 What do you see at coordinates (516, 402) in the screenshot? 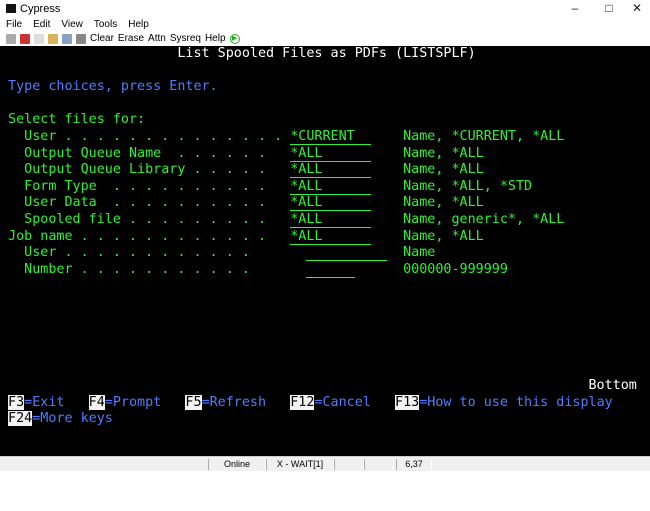
I see `fkey-label: =How to use this display` at bounding box center [516, 402].